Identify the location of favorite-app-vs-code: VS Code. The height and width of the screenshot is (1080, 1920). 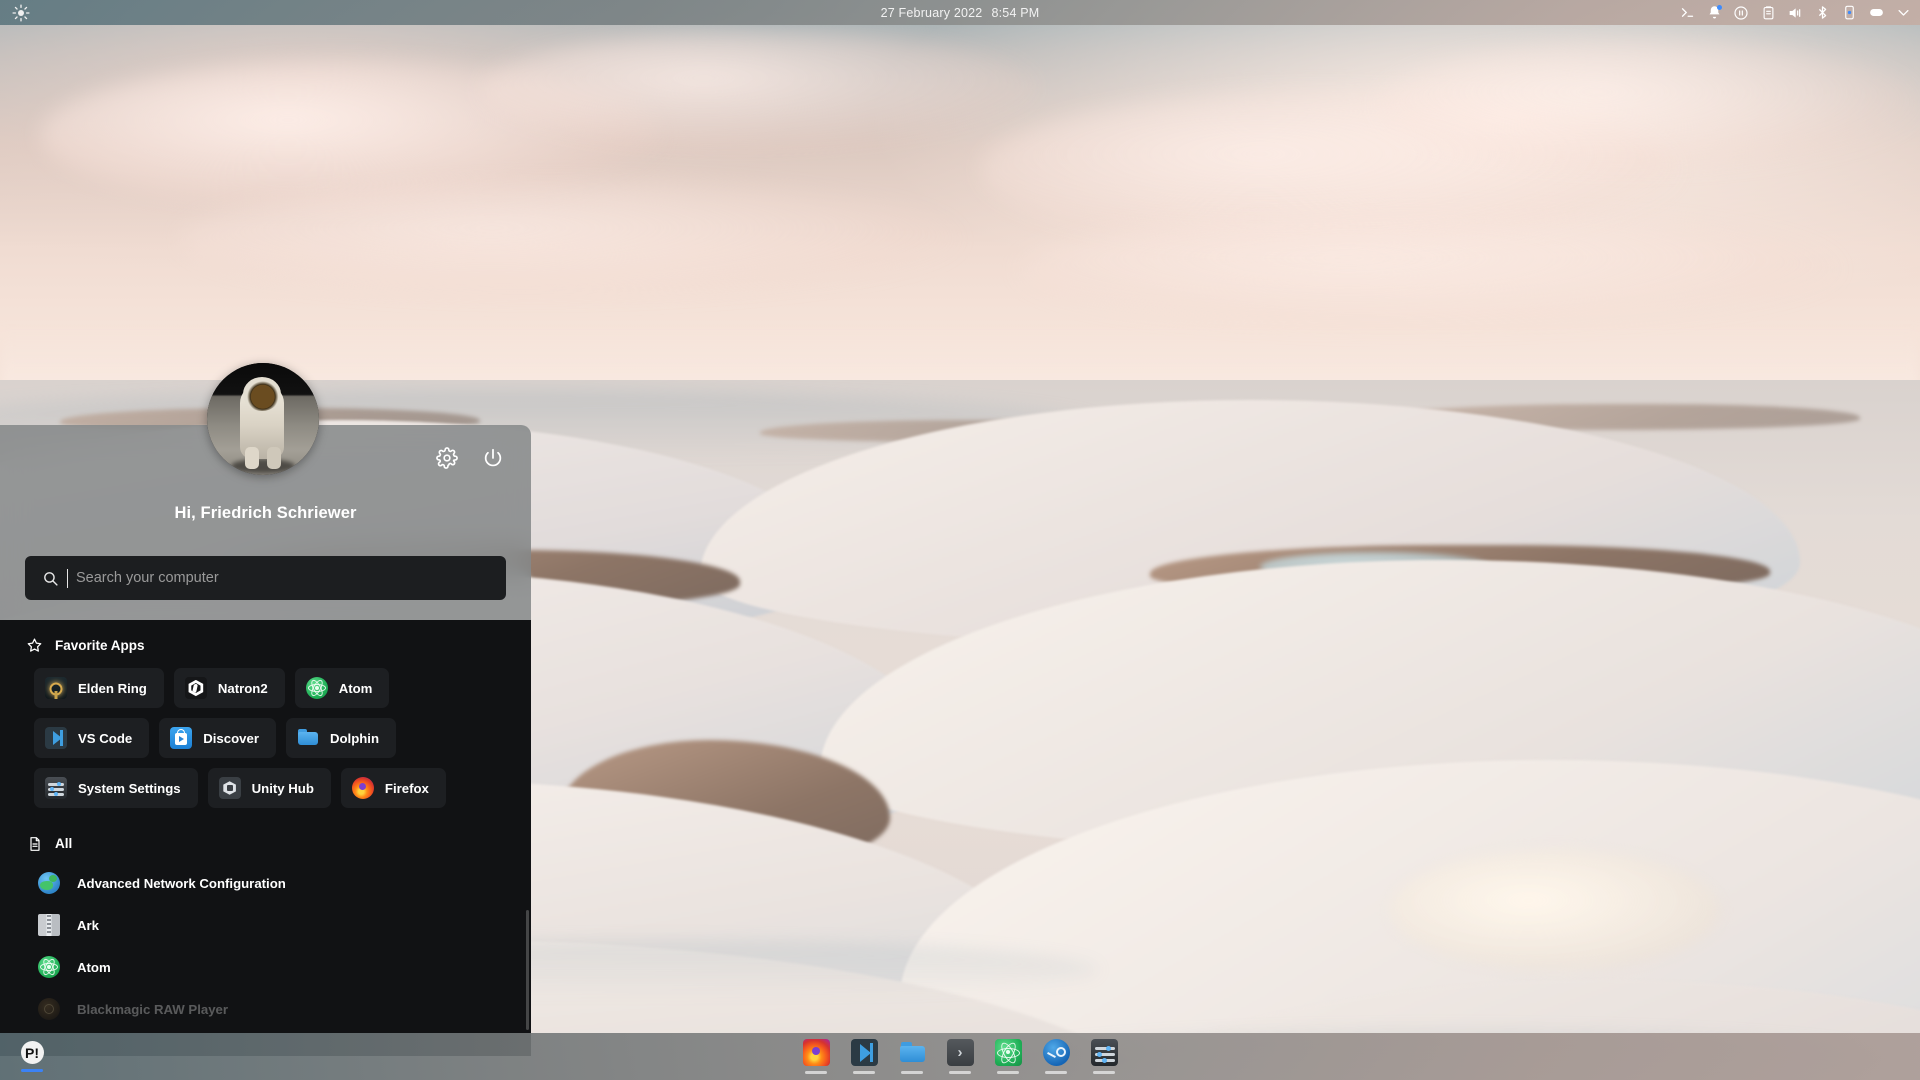
(92, 738).